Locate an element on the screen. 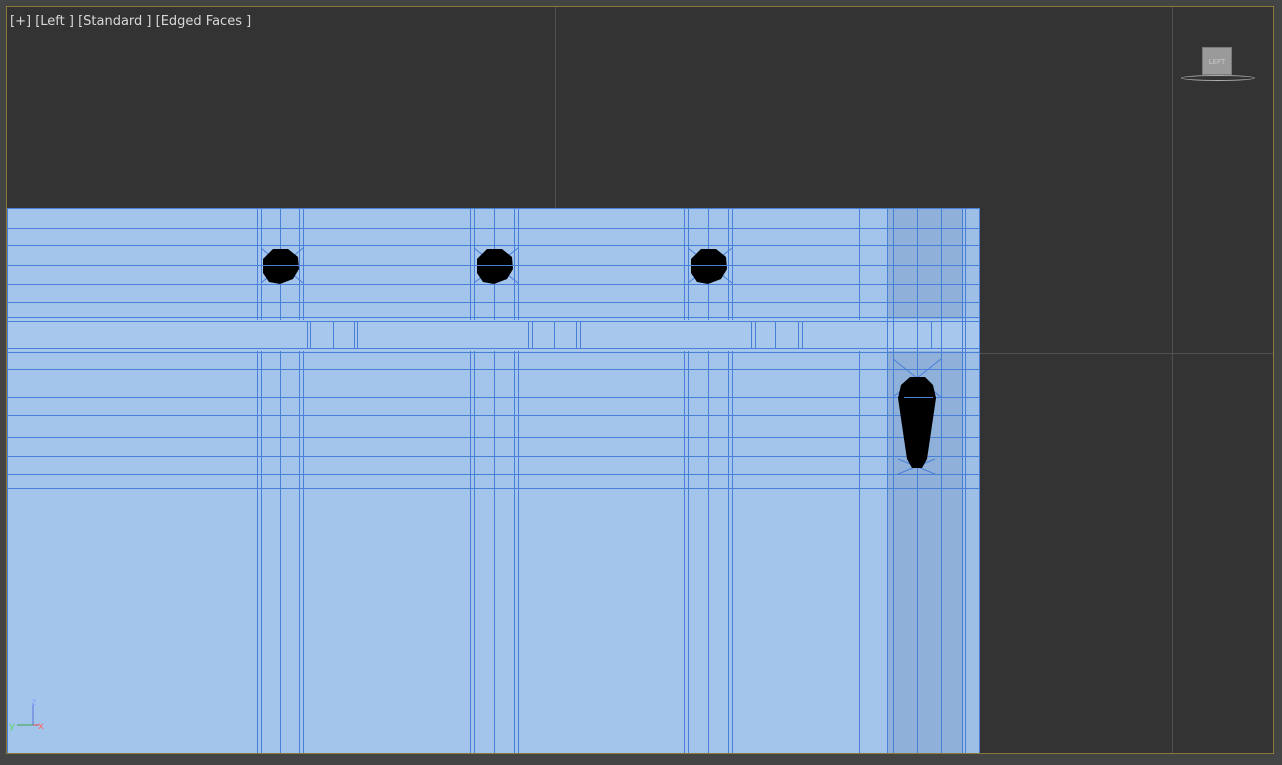 This screenshot has height=765, width=1282. viewport-edged-faces-menu: [Edged Faces ] is located at coordinates (204, 21).